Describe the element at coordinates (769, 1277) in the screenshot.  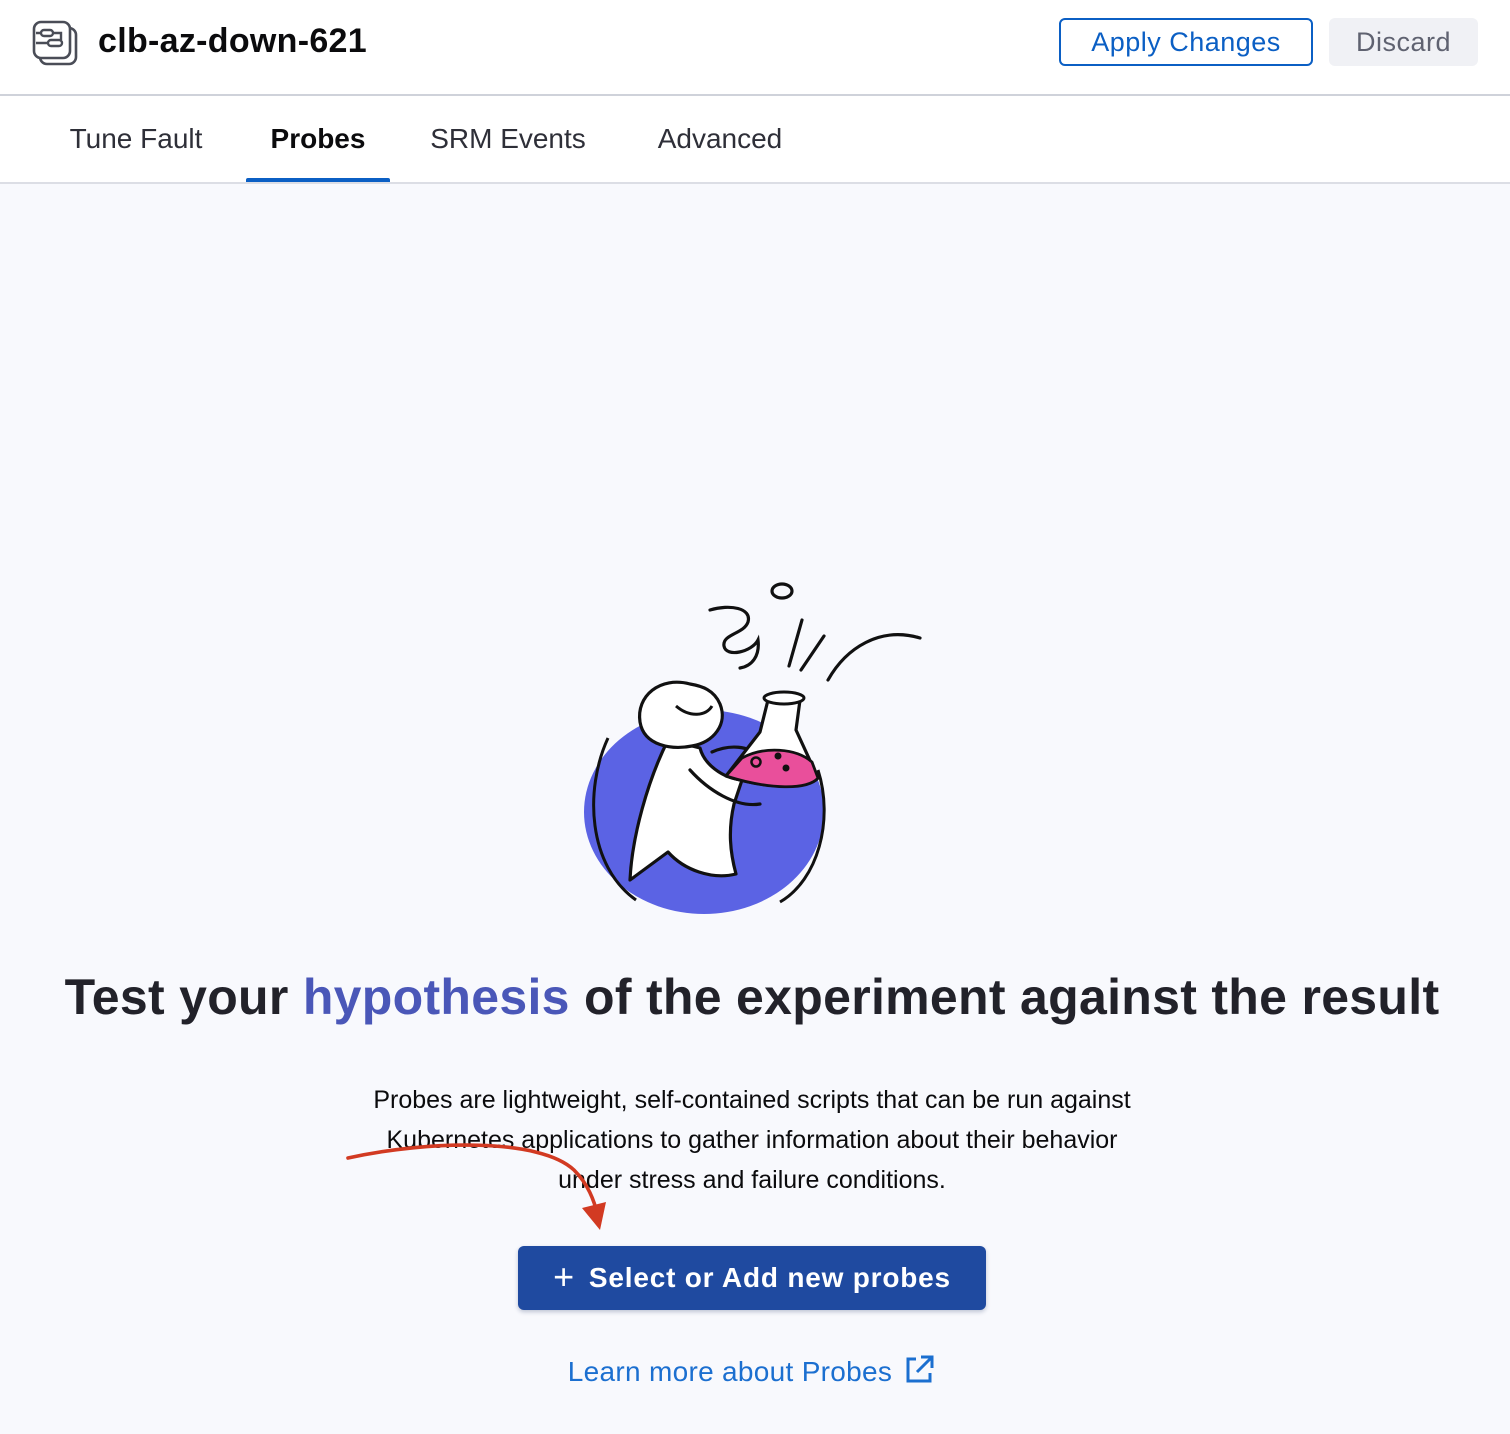
I see `select-or-add-probes-label: Select or Add new probes` at that location.